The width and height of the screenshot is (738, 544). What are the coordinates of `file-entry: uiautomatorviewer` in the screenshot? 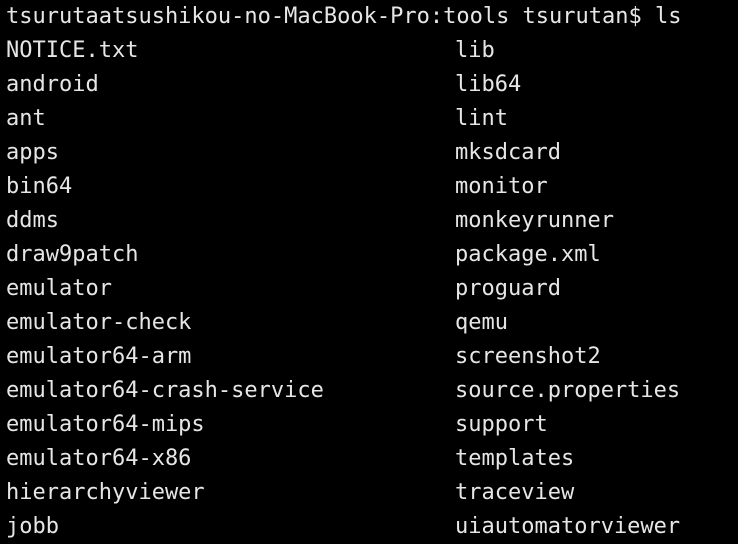 It's located at (568, 526).